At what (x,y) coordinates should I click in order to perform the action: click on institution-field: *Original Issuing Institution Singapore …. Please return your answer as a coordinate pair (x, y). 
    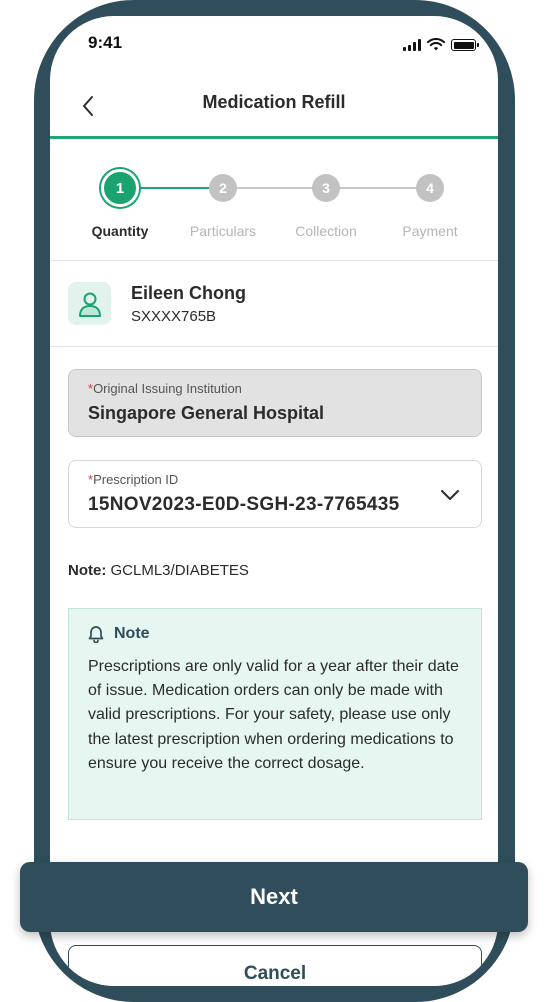
    Looking at the image, I should click on (275, 403).